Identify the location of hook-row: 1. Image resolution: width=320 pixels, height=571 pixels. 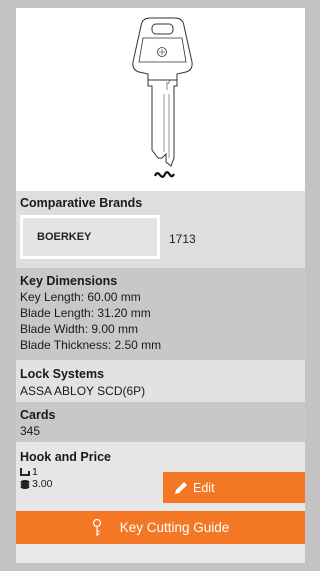
(29, 472).